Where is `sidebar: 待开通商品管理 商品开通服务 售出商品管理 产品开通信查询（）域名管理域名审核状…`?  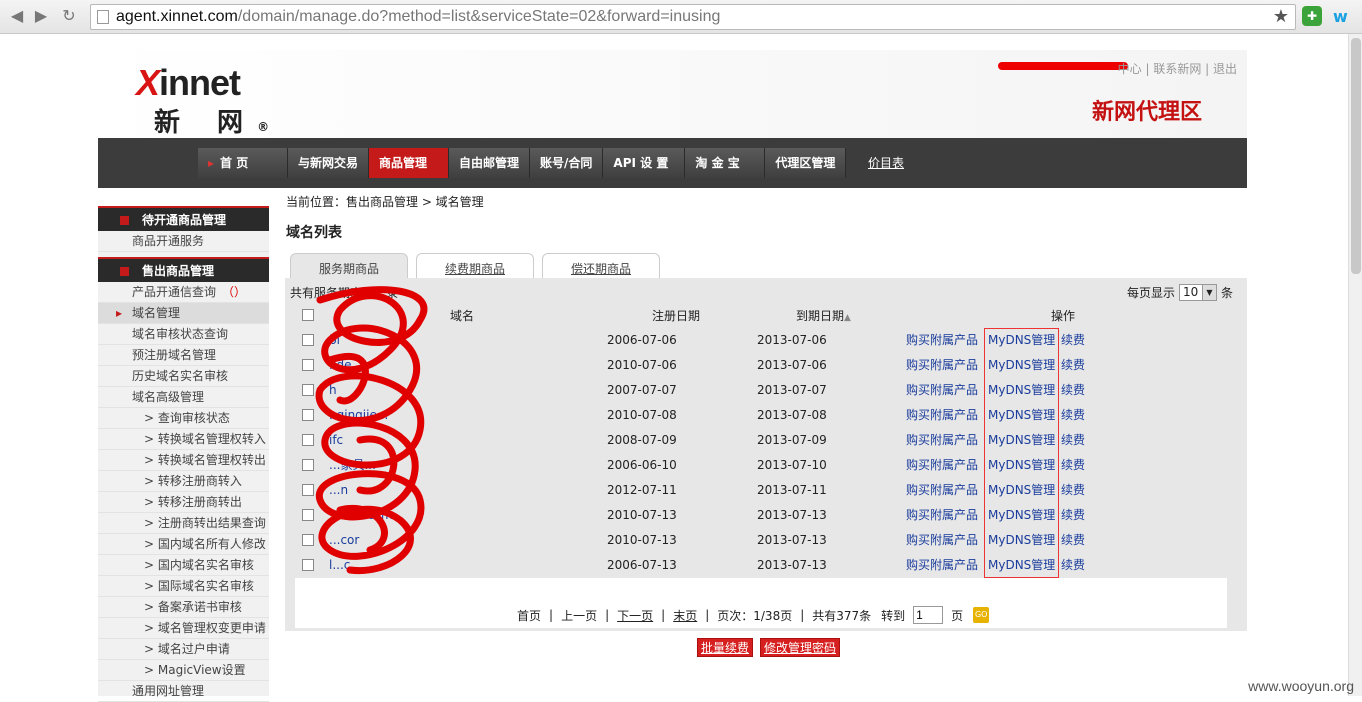
sidebar: 待开通商品管理 商品开通服务 售出商品管理 产品开通信查询（）域名管理域名审核状… is located at coordinates (183, 451).